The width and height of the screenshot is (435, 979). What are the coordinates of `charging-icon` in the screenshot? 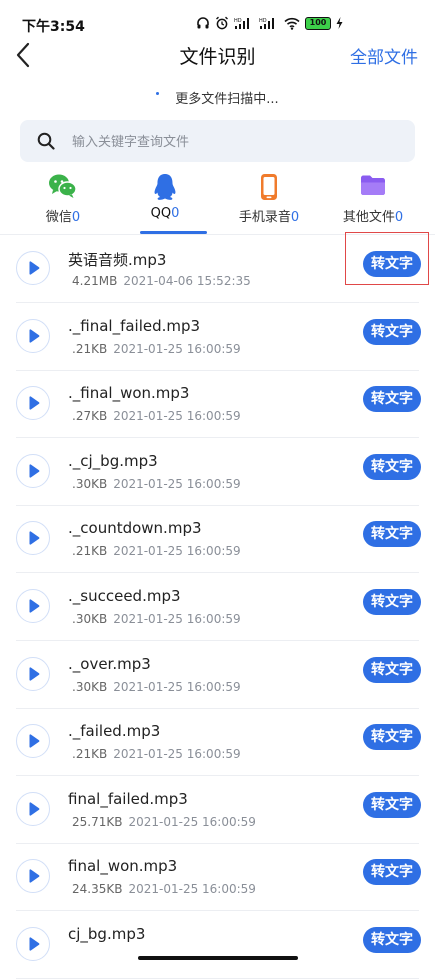 It's located at (339, 23).